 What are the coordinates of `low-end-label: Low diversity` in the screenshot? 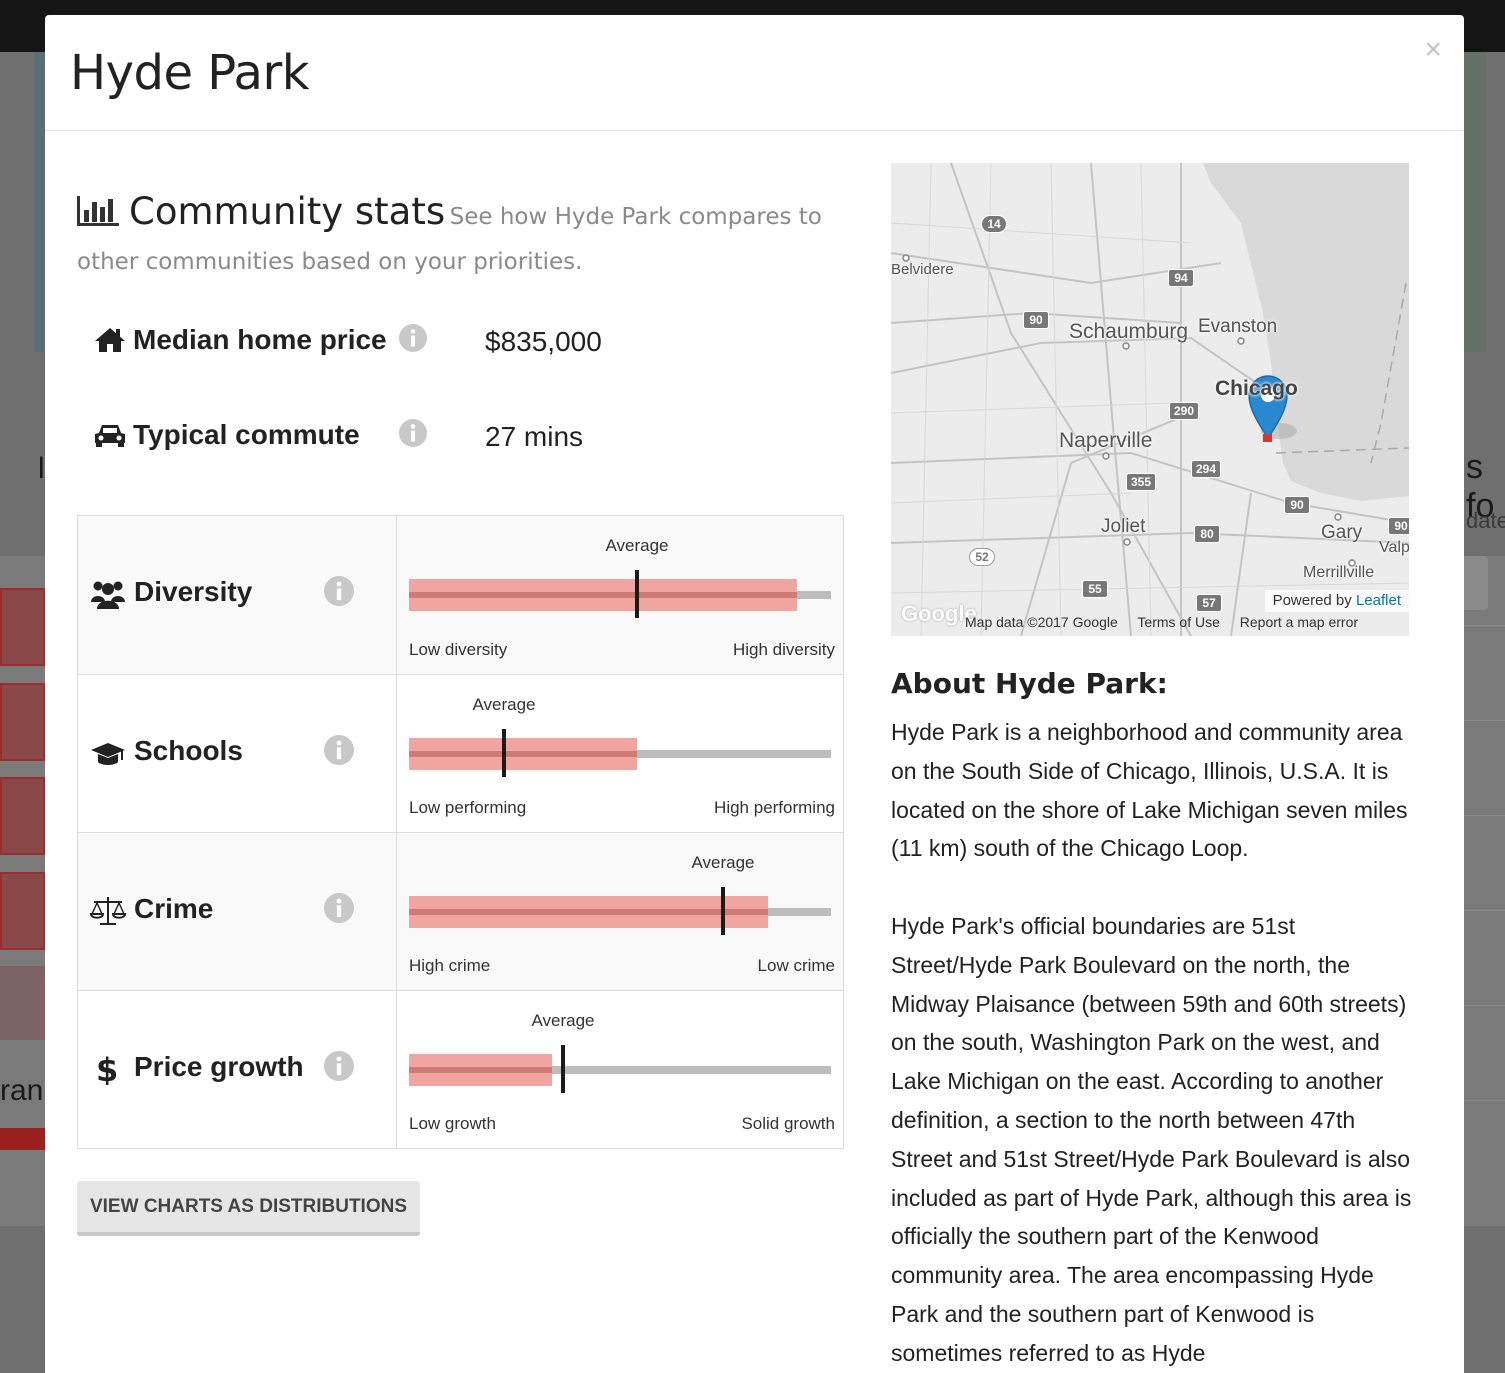 It's located at (458, 649).